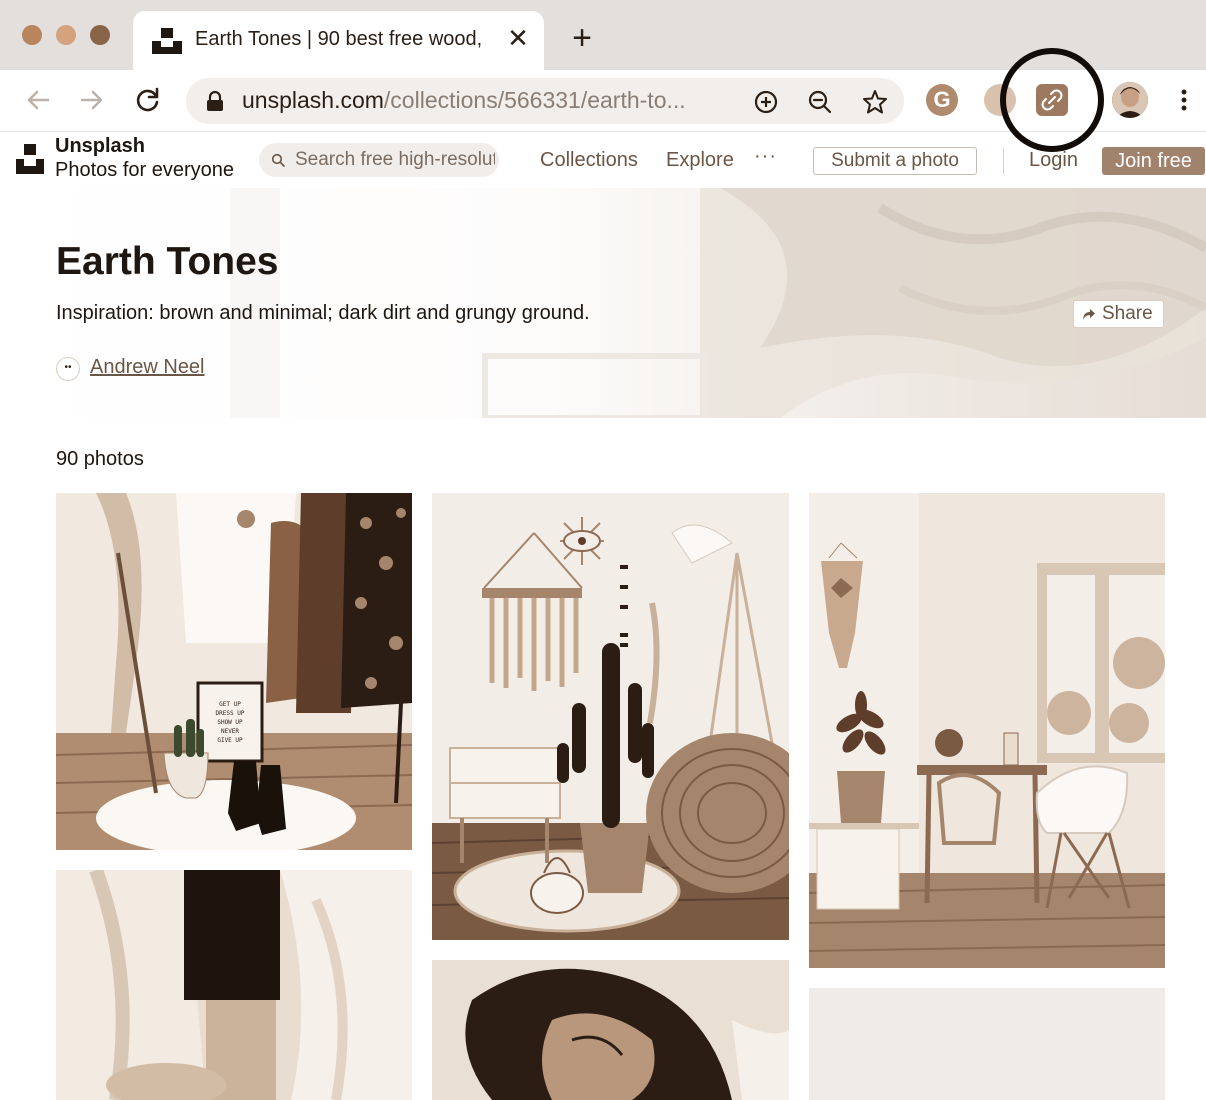  What do you see at coordinates (230, 740) in the screenshot?
I see `poster-line-5: GIVE UP` at bounding box center [230, 740].